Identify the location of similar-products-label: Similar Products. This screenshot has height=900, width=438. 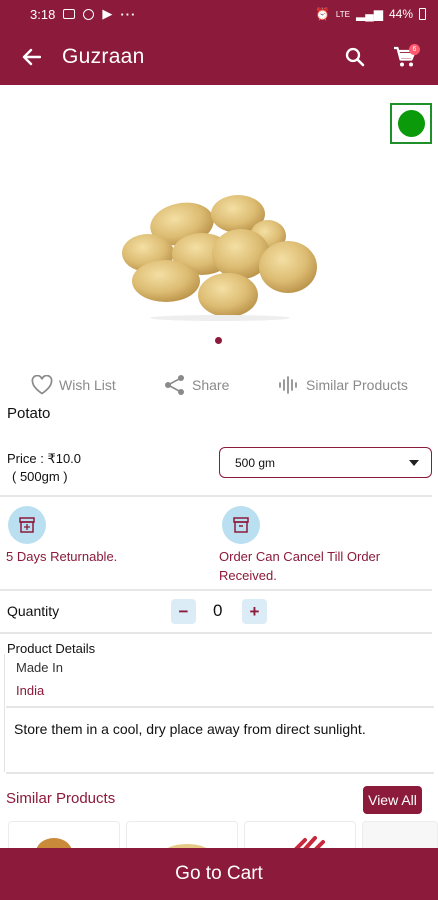
(357, 385).